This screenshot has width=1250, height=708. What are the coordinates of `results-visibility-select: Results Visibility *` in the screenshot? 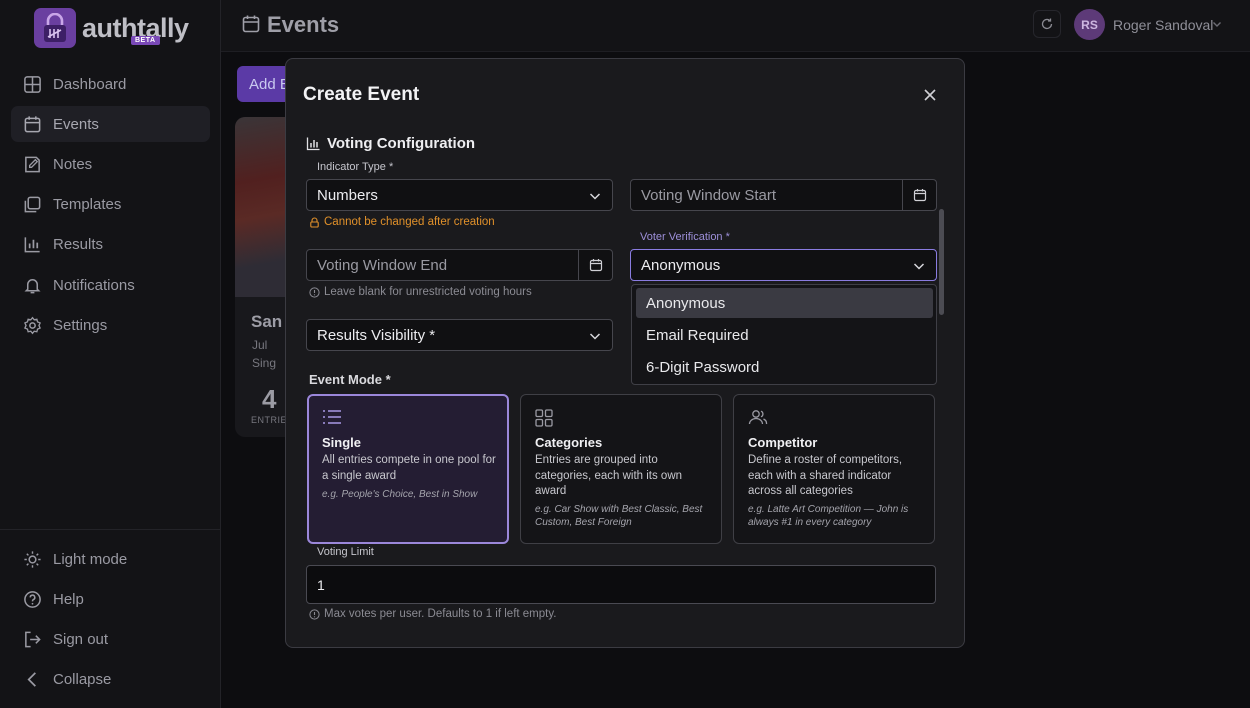 It's located at (459, 335).